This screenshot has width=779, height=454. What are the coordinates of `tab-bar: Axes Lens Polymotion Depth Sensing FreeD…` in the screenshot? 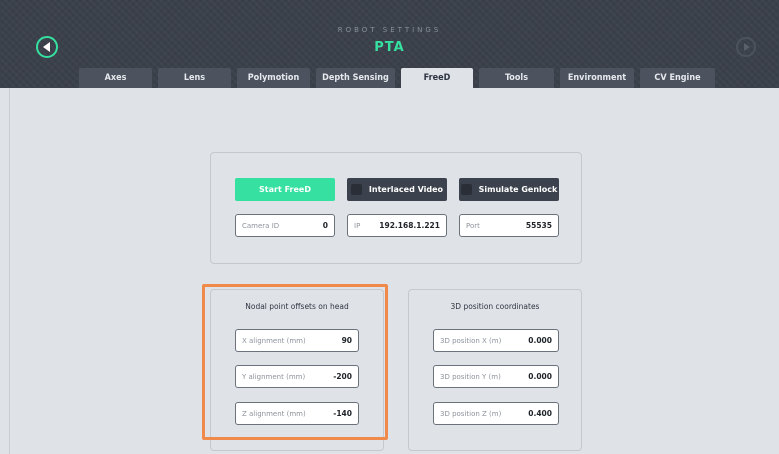 It's located at (389, 78).